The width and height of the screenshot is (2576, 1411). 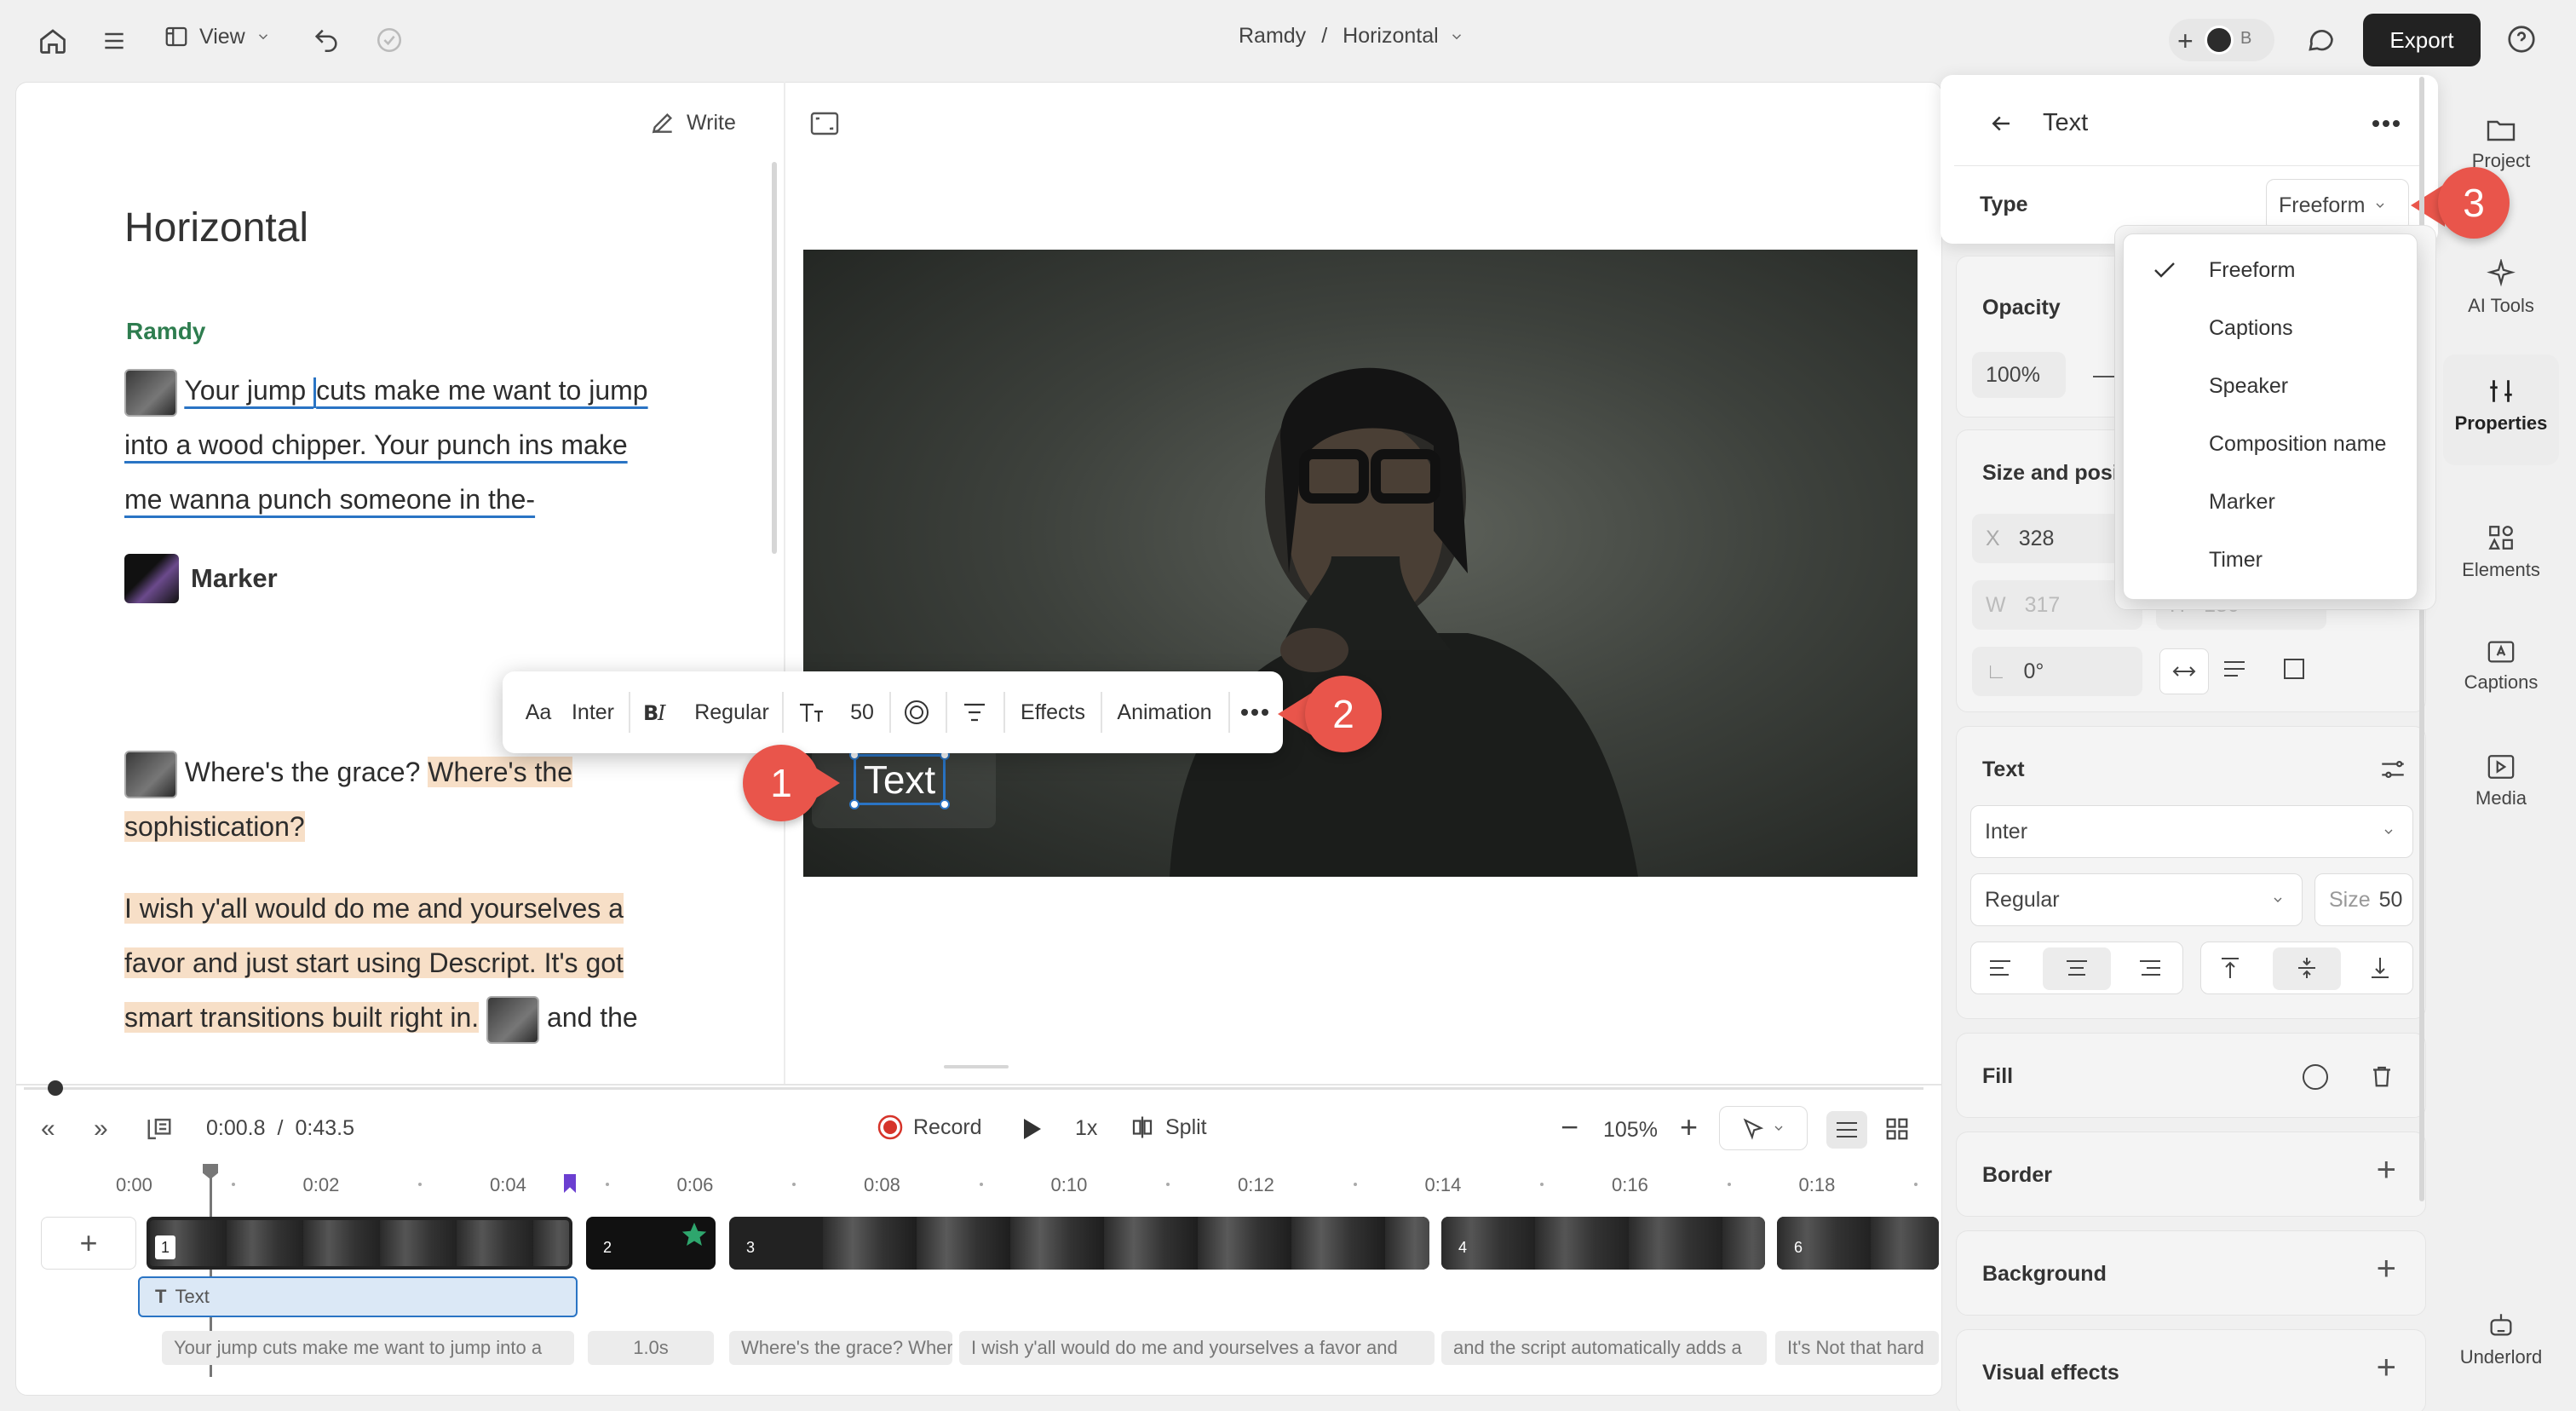 What do you see at coordinates (693, 122) in the screenshot?
I see `write-button: Write` at bounding box center [693, 122].